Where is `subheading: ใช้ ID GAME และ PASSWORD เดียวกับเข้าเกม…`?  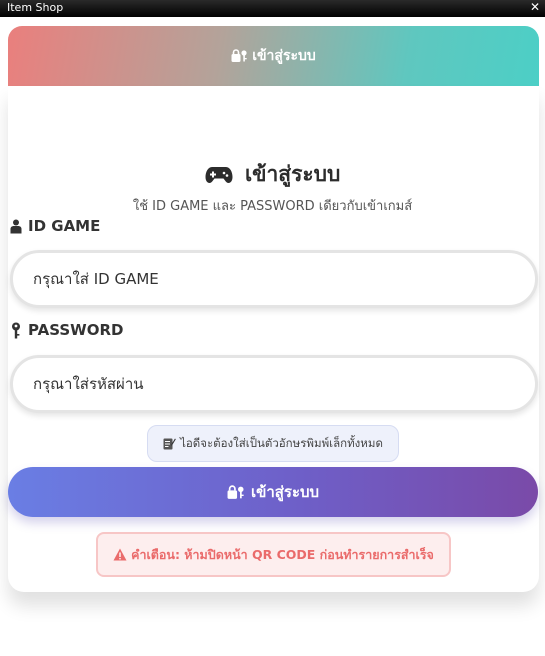
subheading: ใช้ ID GAME และ PASSWORD เดียวกับเข้าเกม… is located at coordinates (272, 206).